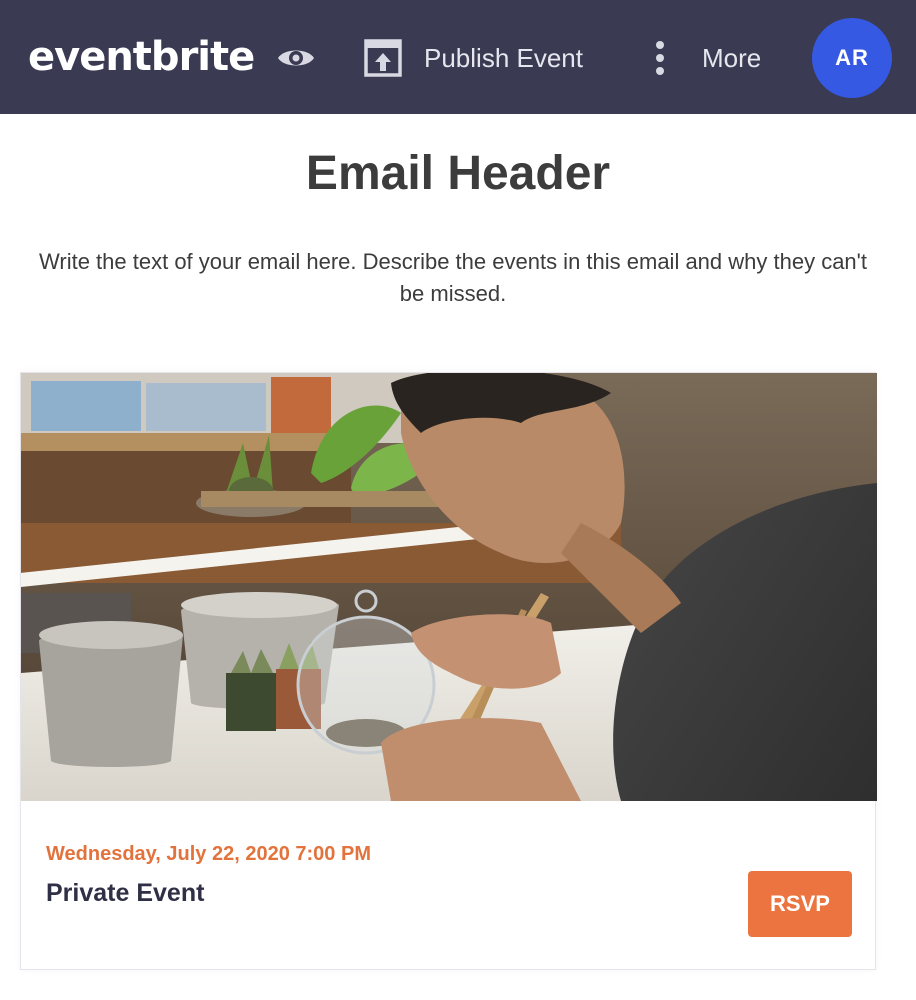 Image resolution: width=916 pixels, height=1000 pixels. Describe the element at coordinates (208, 854) in the screenshot. I see `event-date: Wednesday, July 22, 2020 7:00 PM` at that location.